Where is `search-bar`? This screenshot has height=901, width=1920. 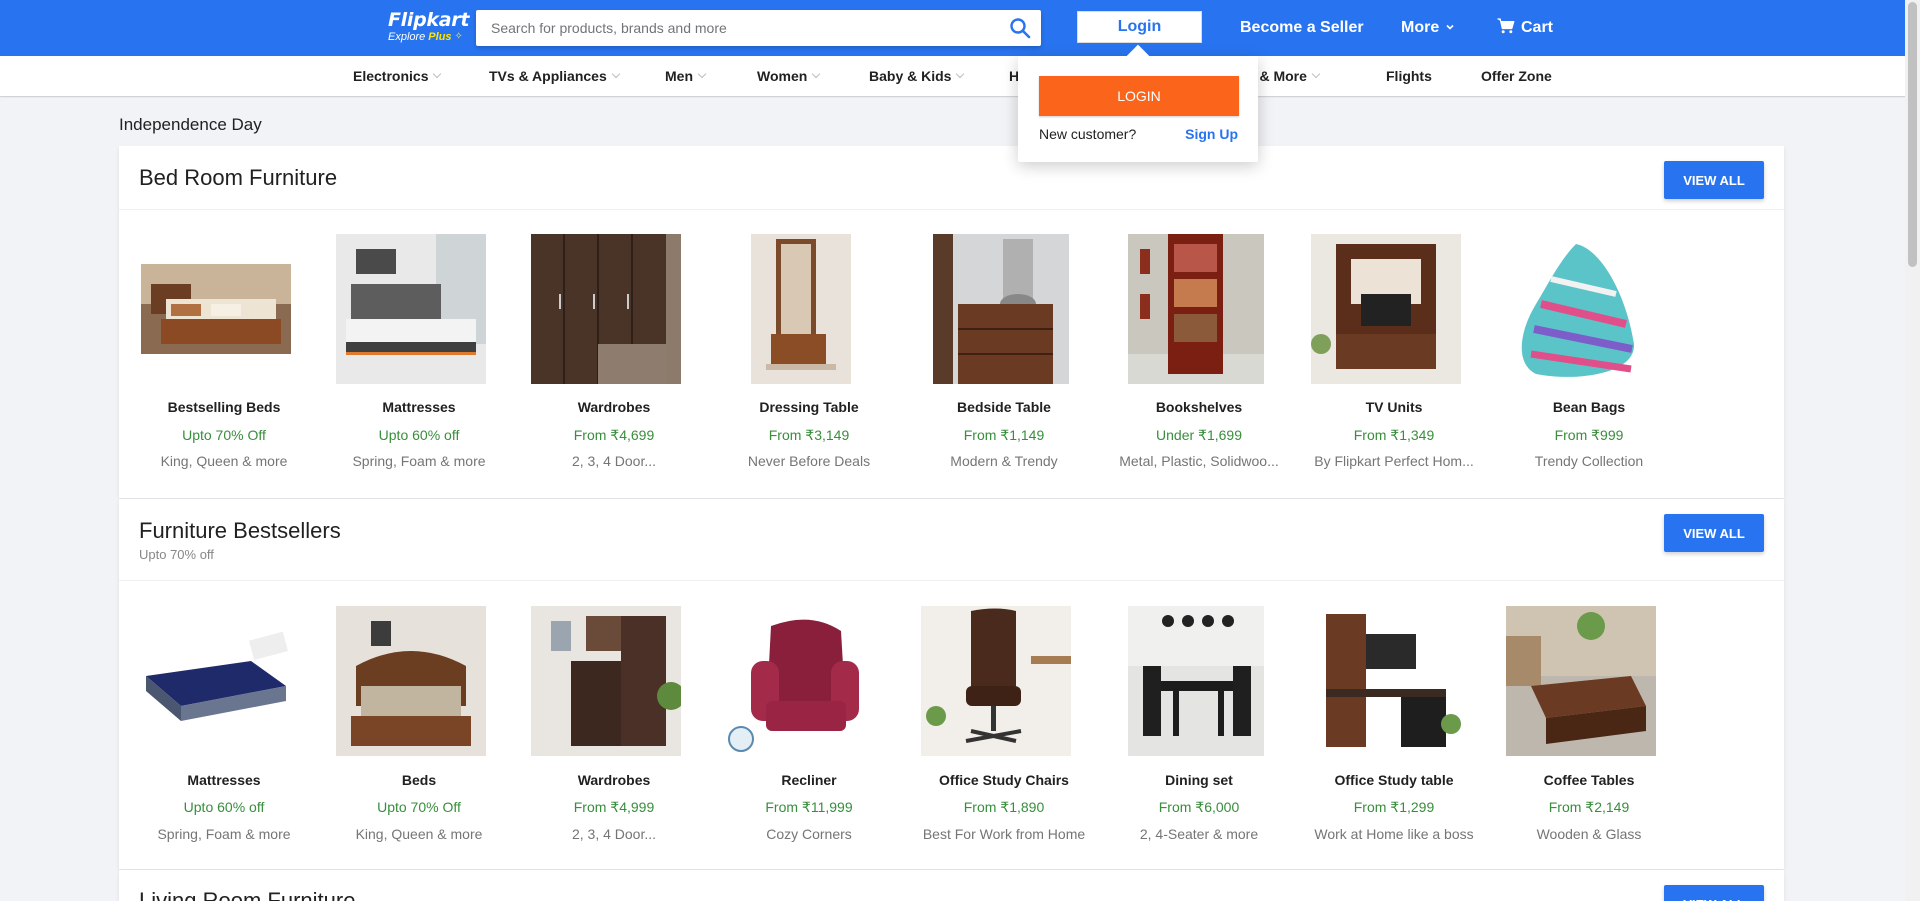 search-bar is located at coordinates (758, 28).